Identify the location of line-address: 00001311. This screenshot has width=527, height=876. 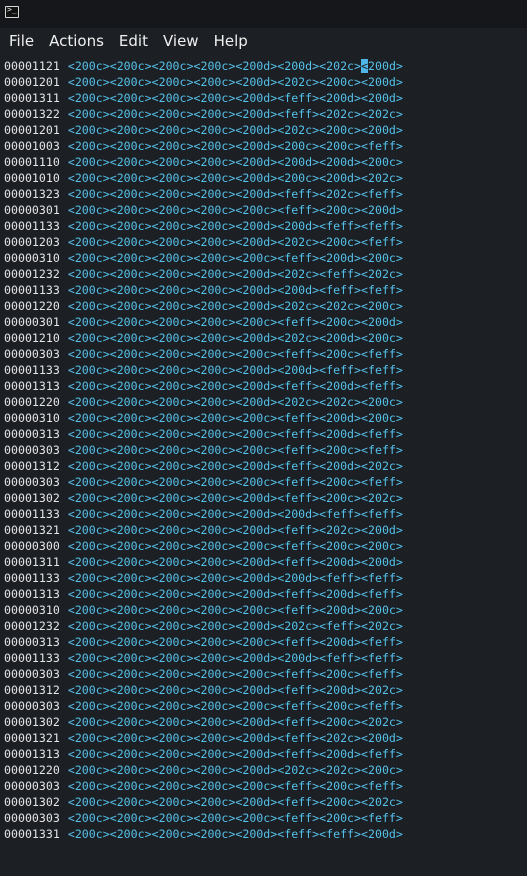
(32, 562).